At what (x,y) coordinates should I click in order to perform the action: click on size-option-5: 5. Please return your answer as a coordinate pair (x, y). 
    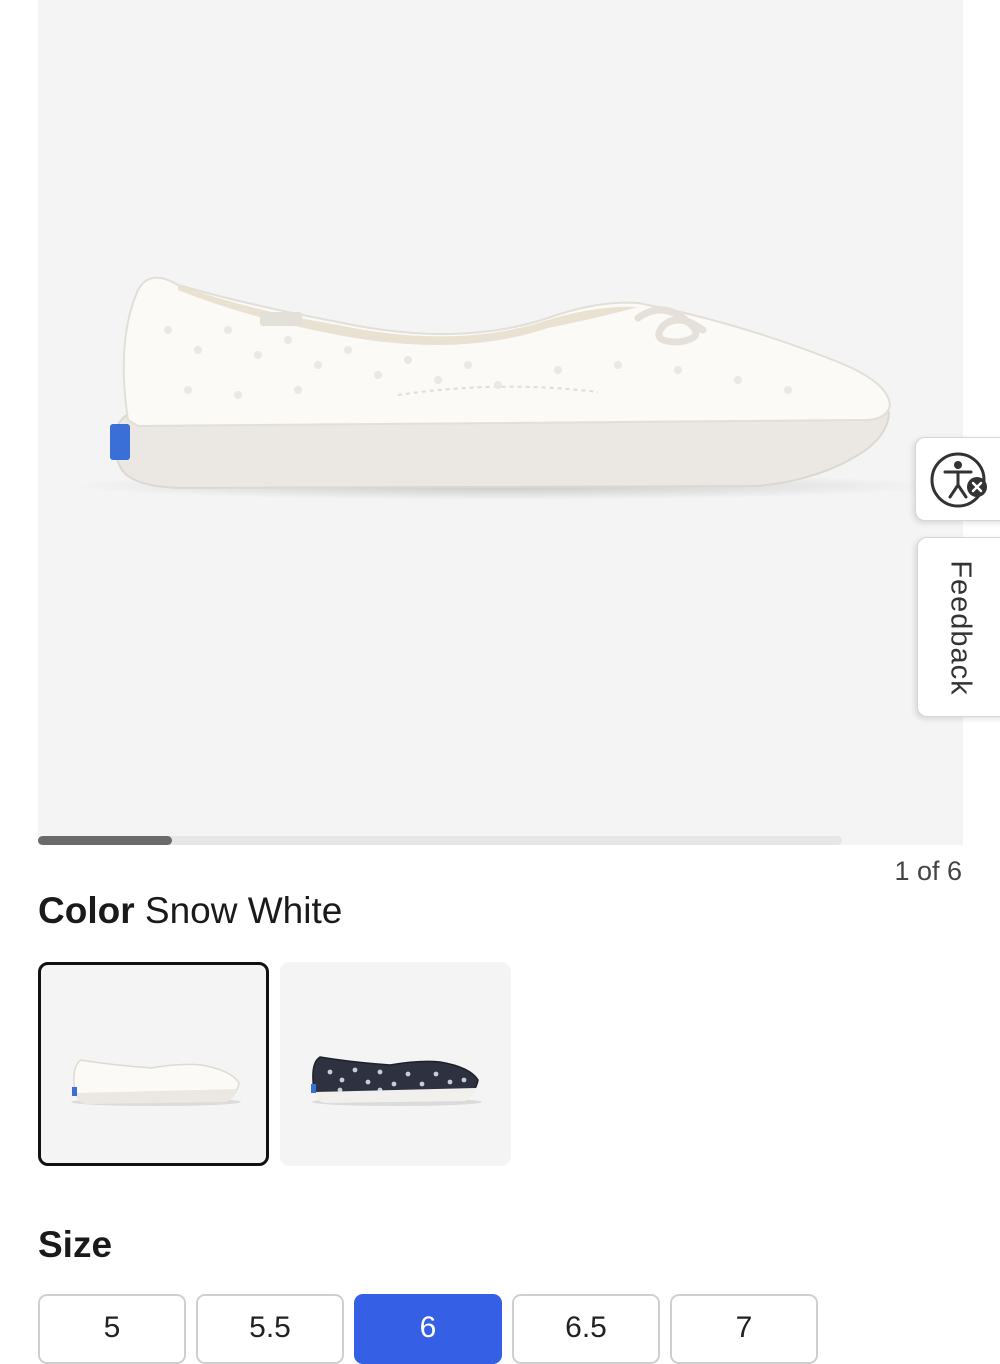
    Looking at the image, I should click on (112, 1329).